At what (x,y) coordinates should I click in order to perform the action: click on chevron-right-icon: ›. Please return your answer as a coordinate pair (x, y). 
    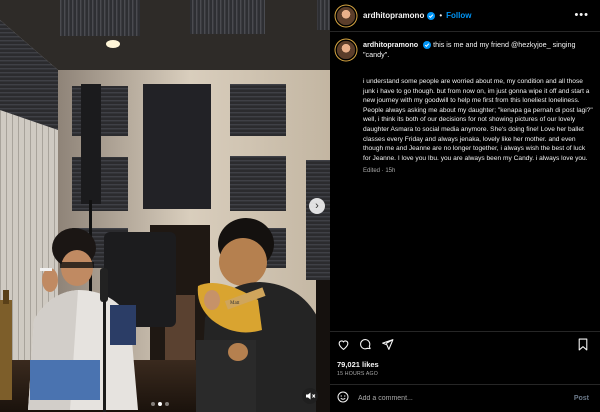
    Looking at the image, I should click on (317, 206).